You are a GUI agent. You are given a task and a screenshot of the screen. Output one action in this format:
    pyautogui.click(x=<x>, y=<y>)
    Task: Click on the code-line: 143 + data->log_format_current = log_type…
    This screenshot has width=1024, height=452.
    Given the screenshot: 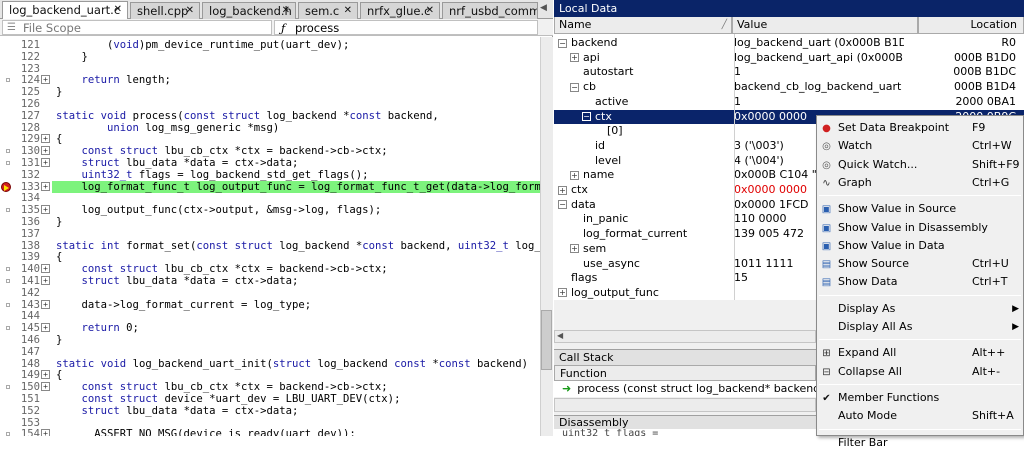 What is the action you would take?
    pyautogui.click(x=270, y=305)
    